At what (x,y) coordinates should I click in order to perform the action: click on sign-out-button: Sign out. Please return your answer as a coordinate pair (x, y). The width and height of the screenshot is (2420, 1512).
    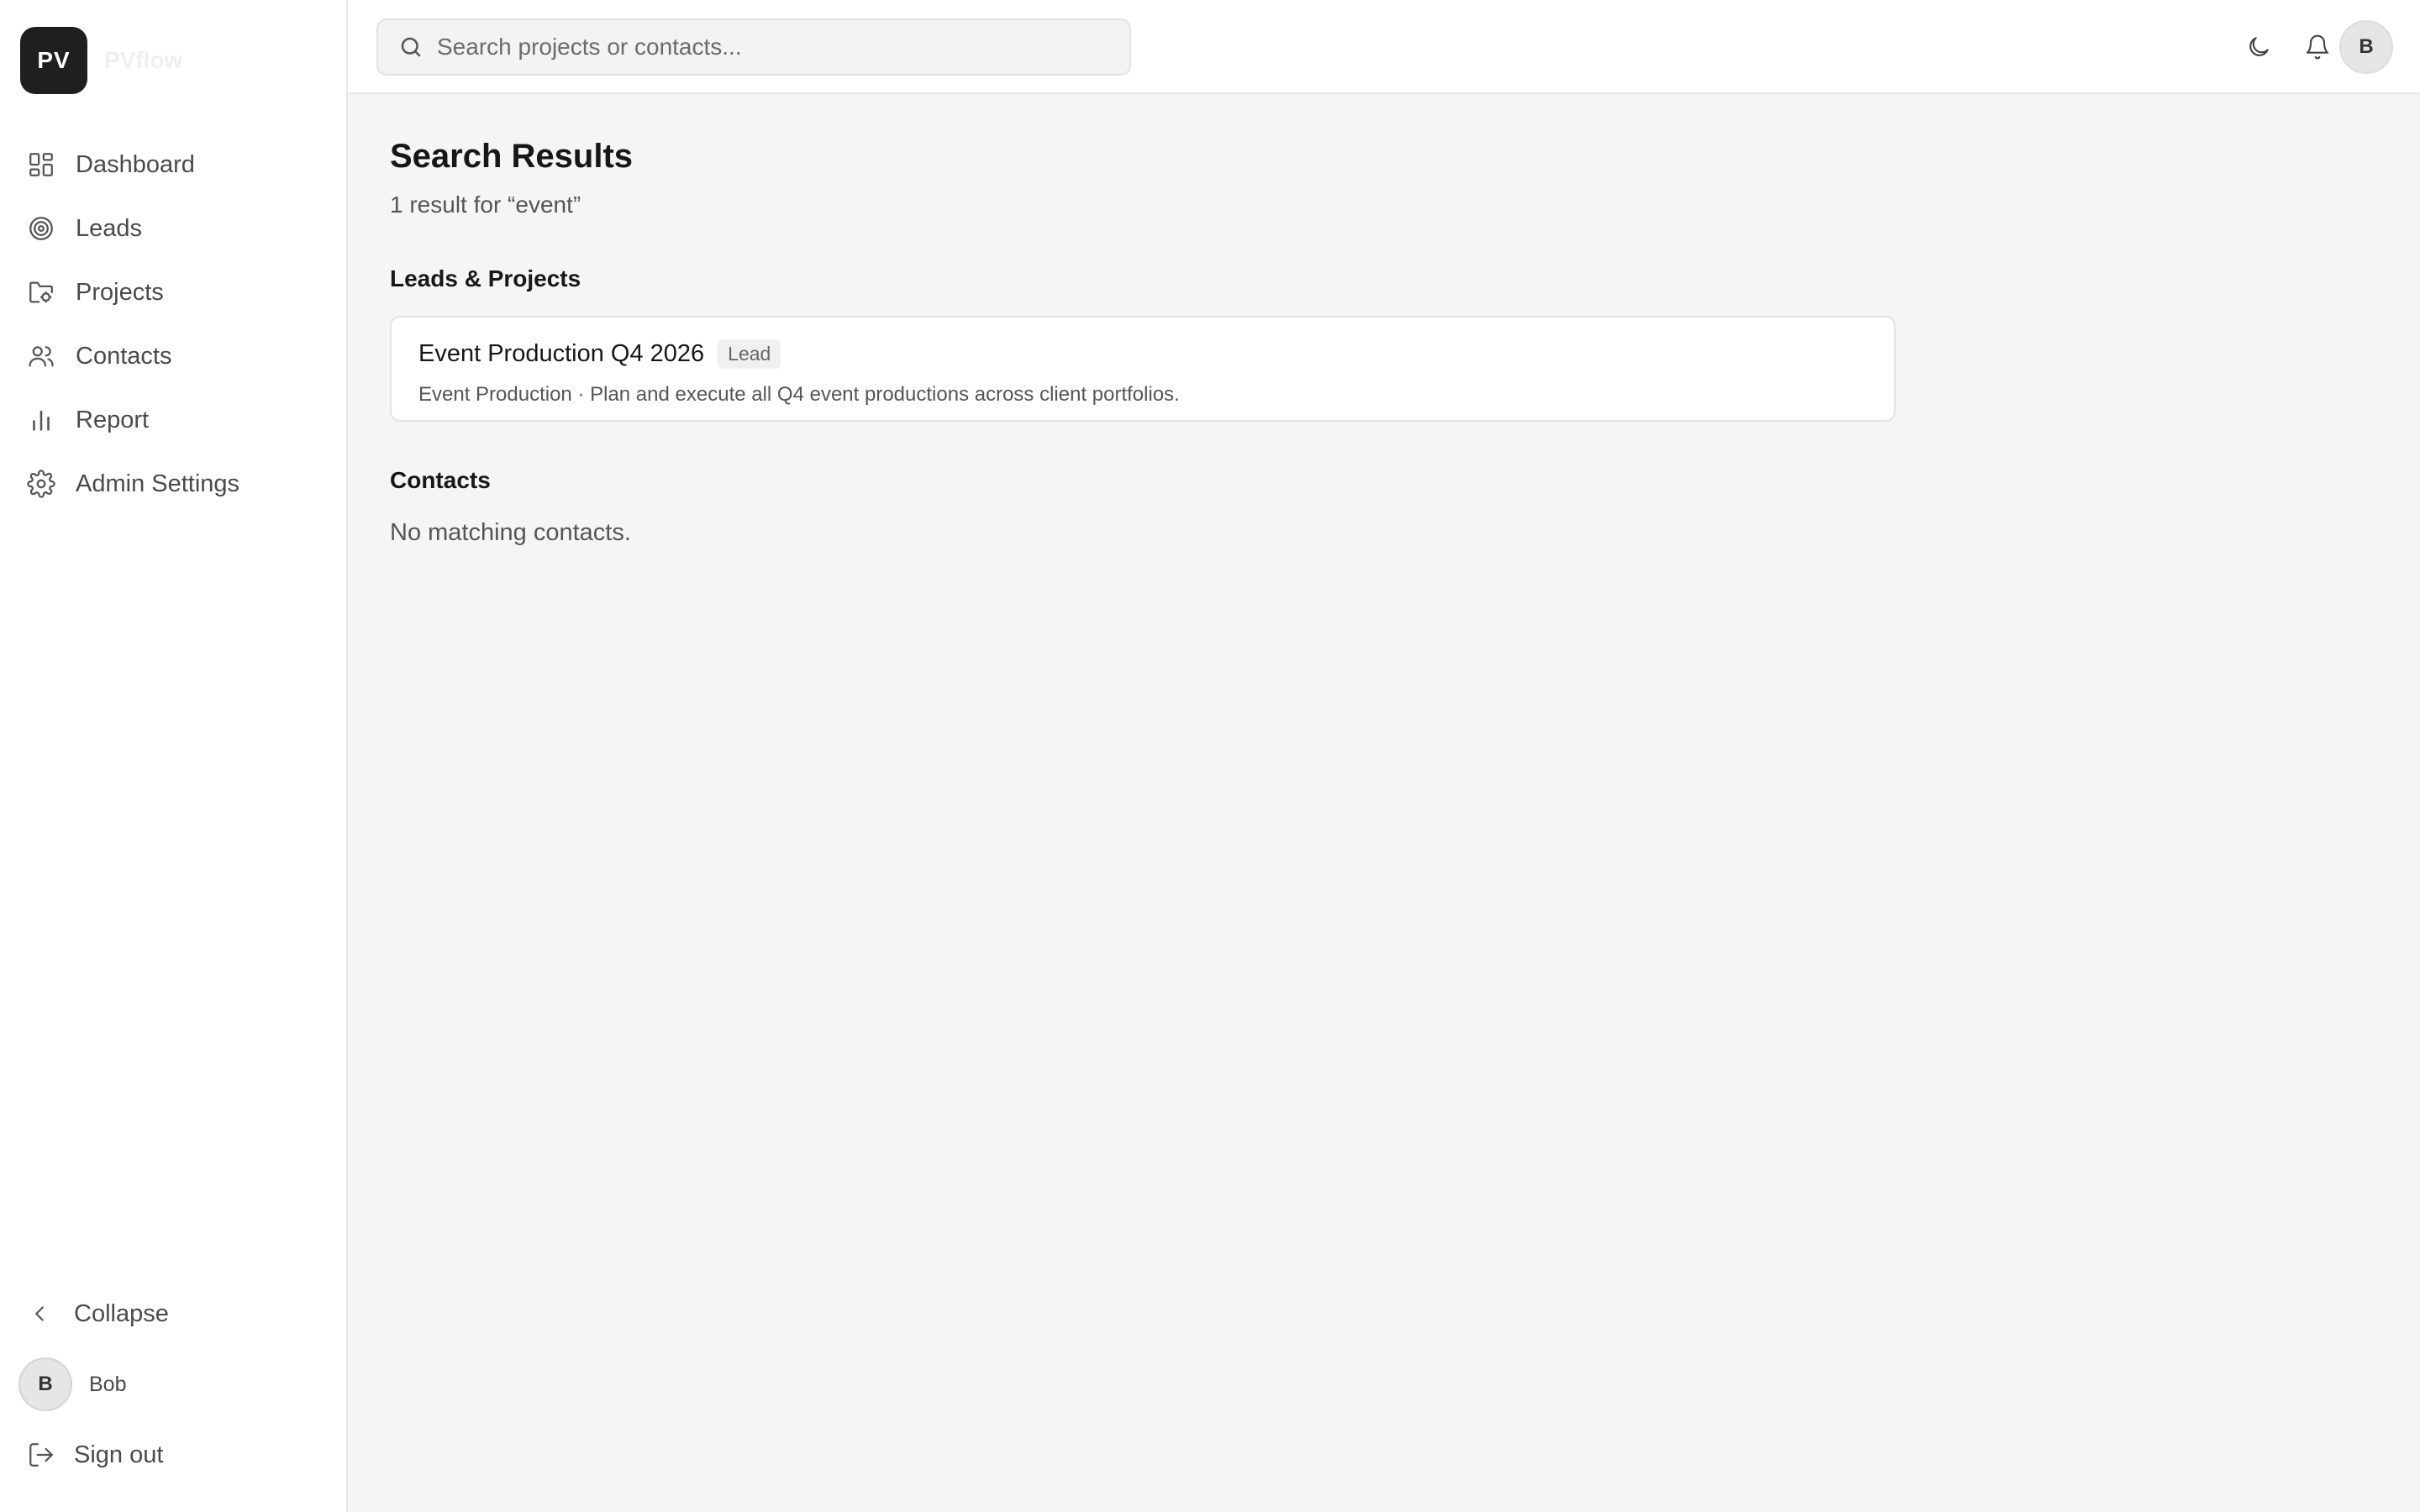
    Looking at the image, I should click on (95, 1454).